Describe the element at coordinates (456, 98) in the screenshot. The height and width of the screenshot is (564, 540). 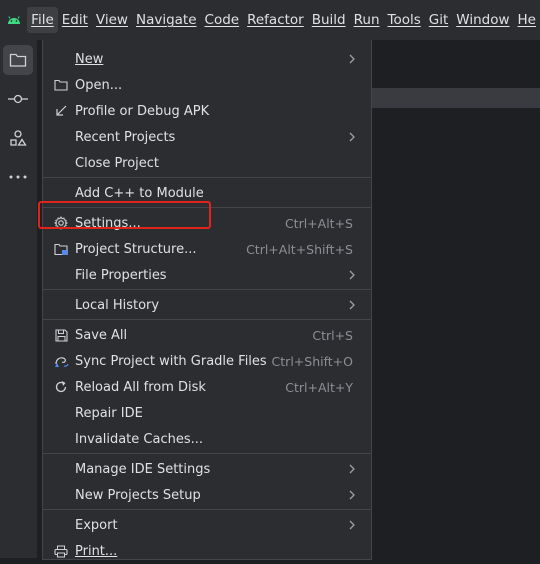
I see `editor-tab-strip` at that location.